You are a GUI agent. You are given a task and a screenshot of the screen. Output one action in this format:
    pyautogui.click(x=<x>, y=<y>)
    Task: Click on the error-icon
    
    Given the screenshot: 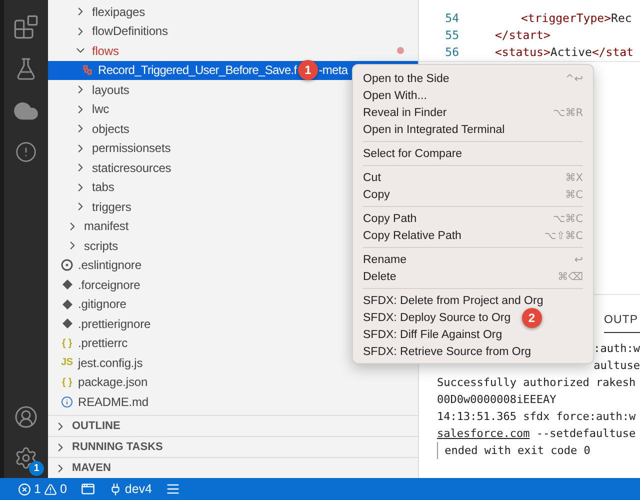 What is the action you would take?
    pyautogui.click(x=24, y=489)
    